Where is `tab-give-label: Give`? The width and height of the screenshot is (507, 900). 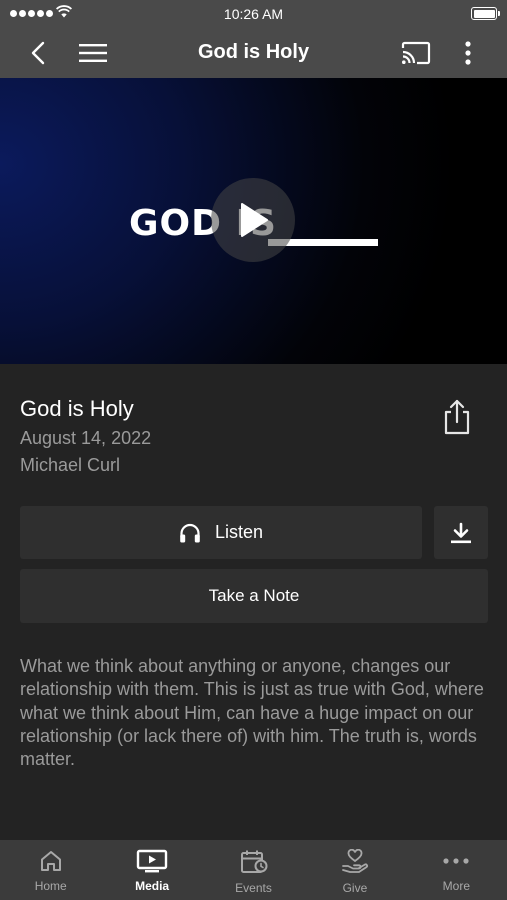 tab-give-label: Give is located at coordinates (355, 888).